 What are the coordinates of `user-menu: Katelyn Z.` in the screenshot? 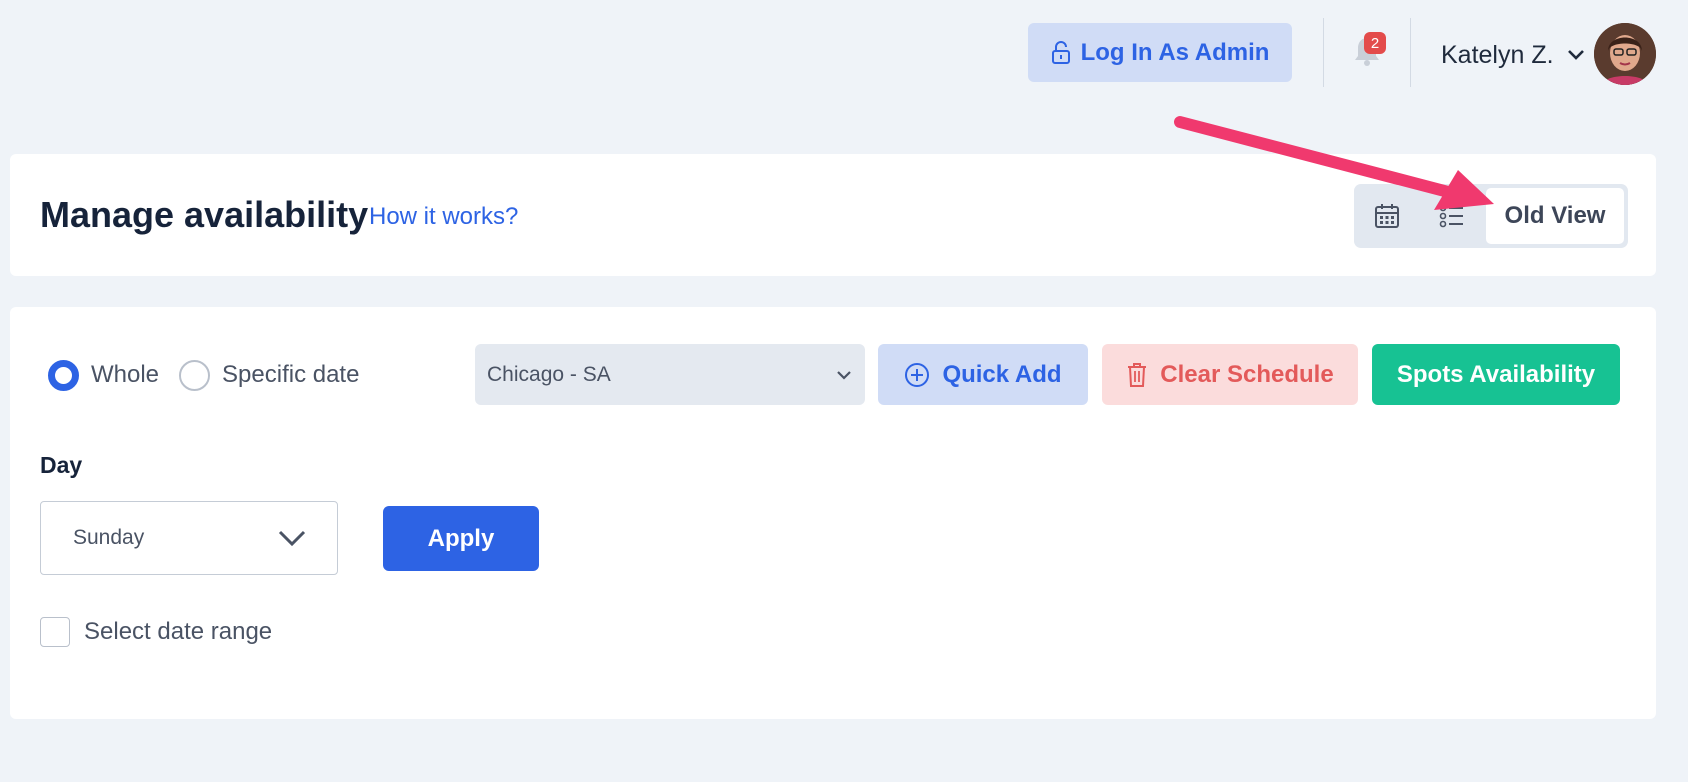 It's located at (1513, 55).